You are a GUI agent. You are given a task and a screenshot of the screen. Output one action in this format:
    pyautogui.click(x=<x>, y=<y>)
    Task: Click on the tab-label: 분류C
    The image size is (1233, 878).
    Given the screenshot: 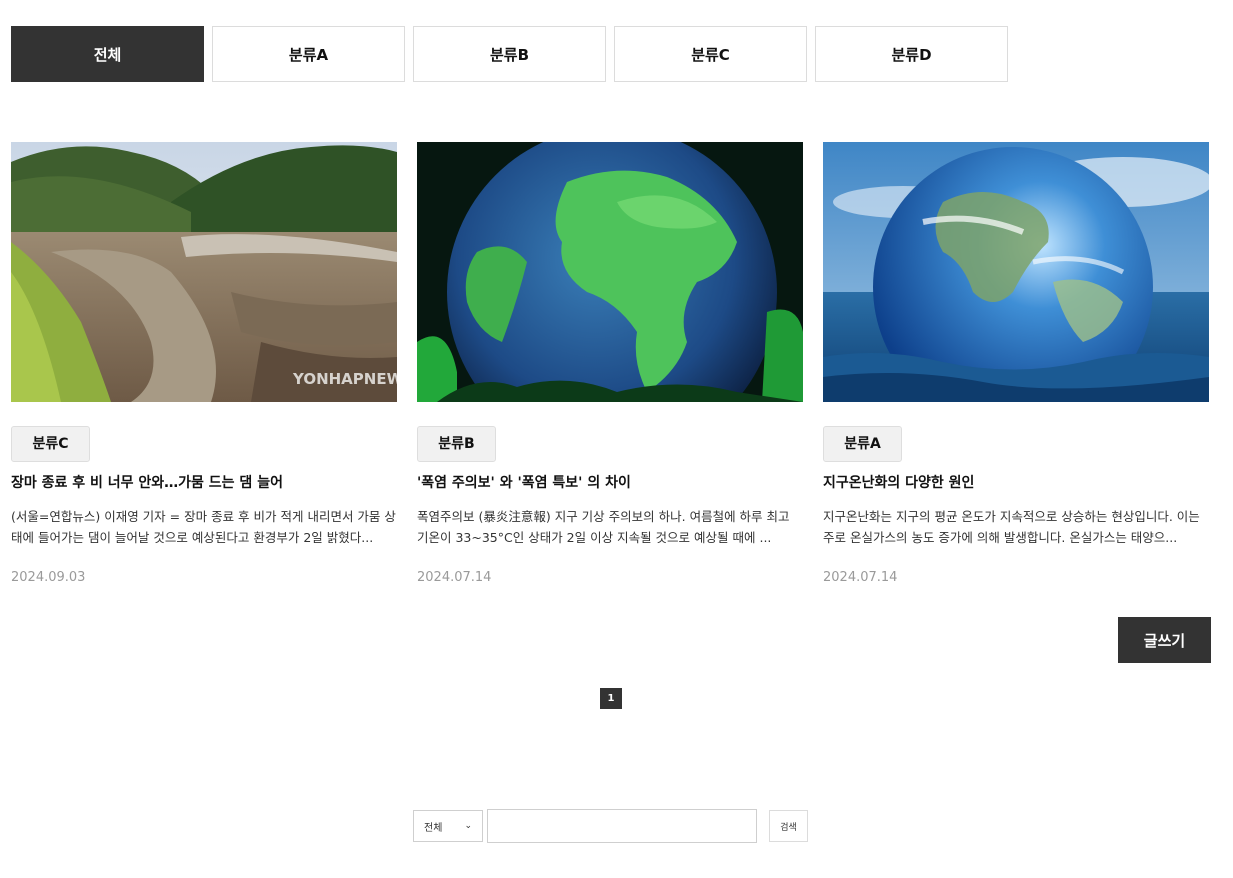 What is the action you would take?
    pyautogui.click(x=710, y=54)
    